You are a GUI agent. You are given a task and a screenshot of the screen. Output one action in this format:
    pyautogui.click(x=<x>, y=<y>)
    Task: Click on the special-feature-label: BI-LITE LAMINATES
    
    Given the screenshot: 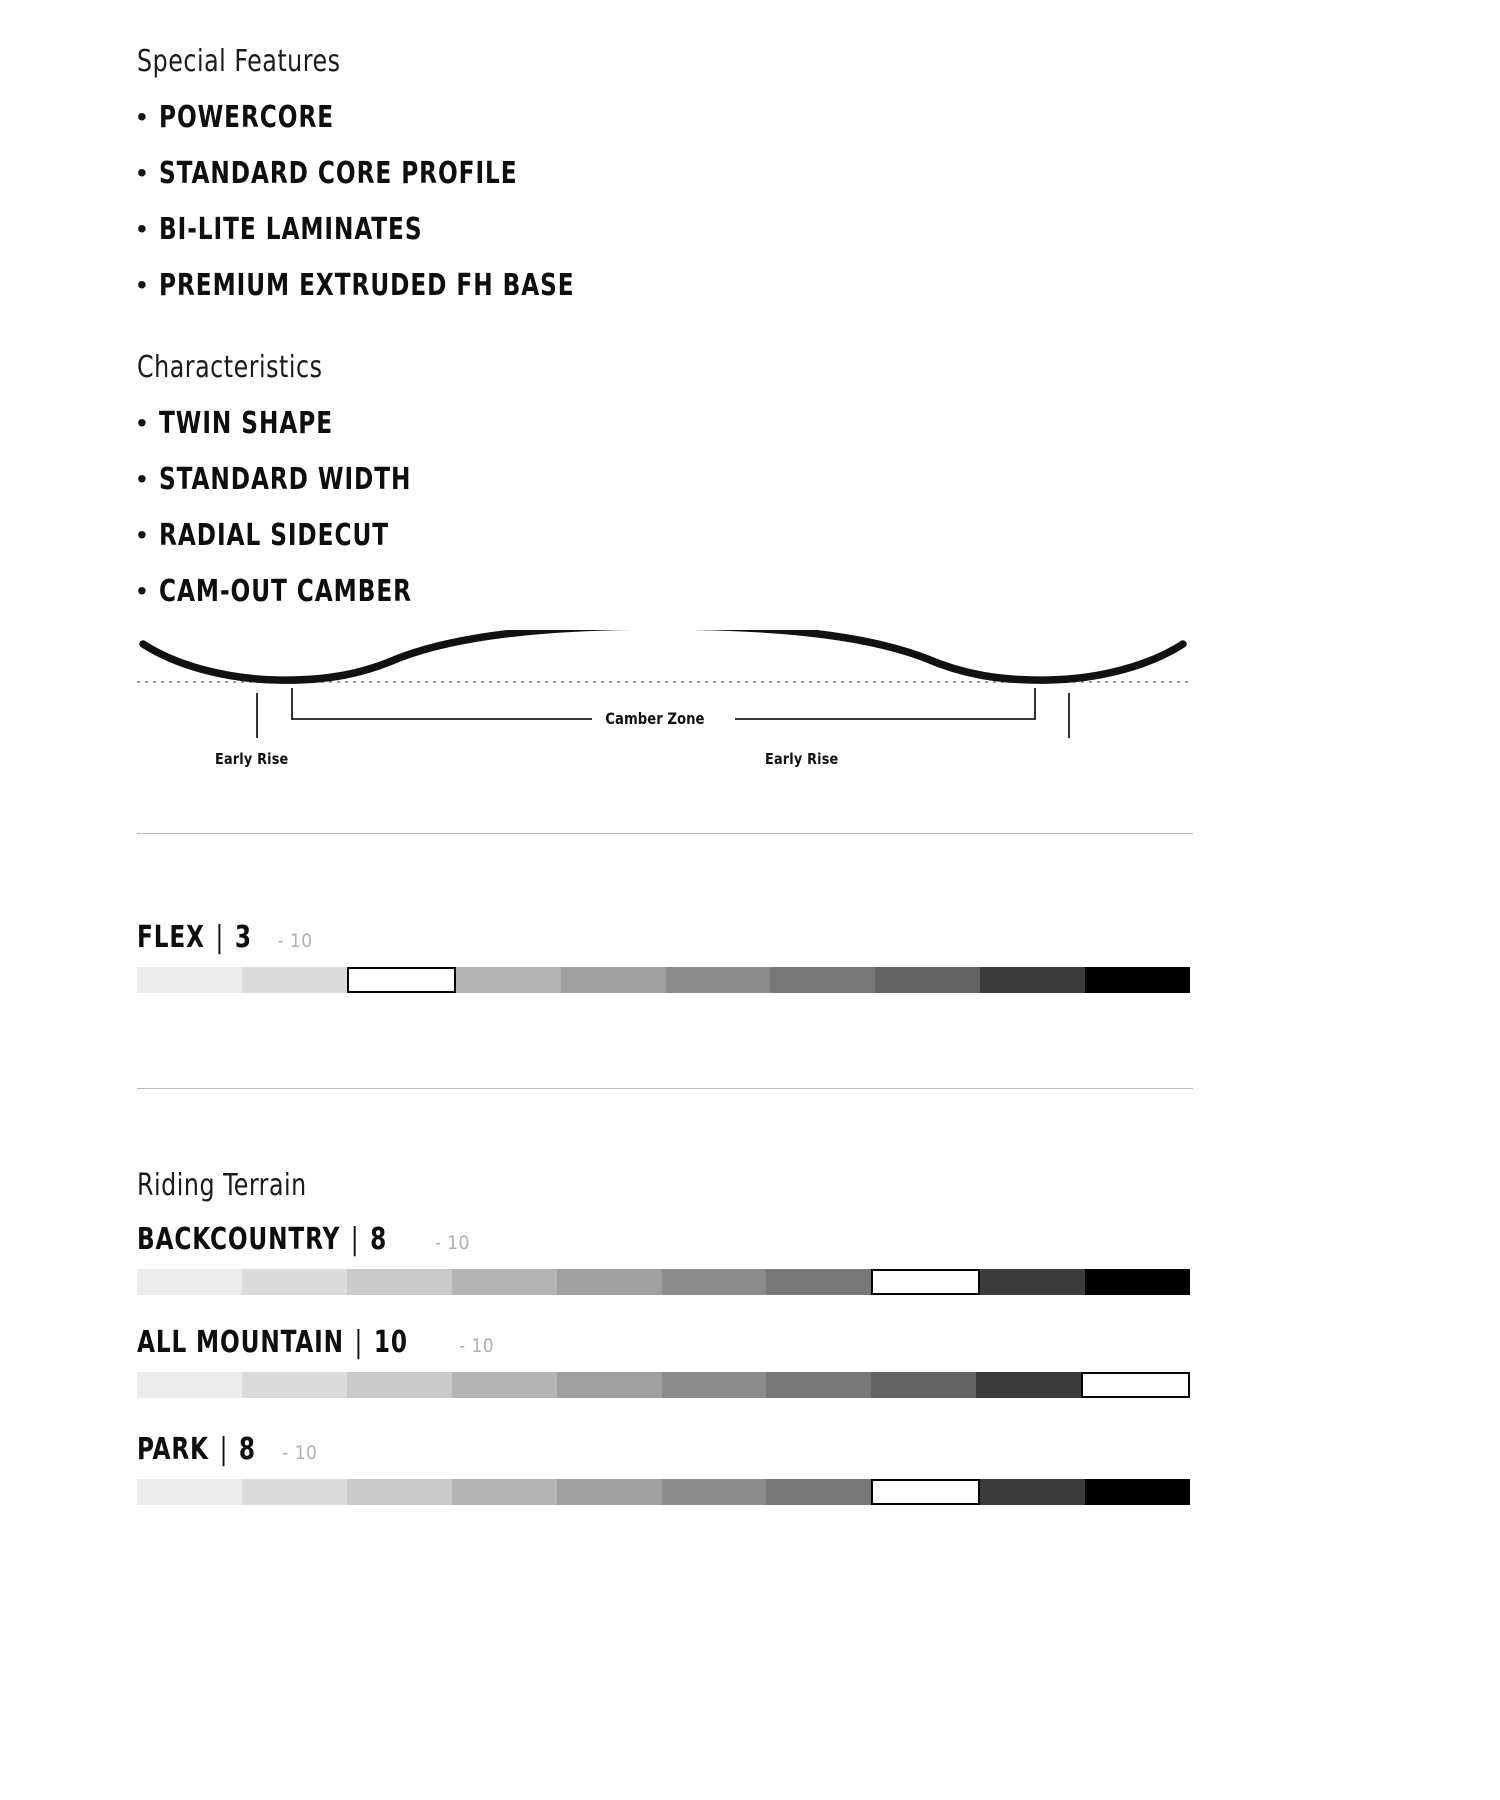 What is the action you would take?
    pyautogui.click(x=291, y=229)
    